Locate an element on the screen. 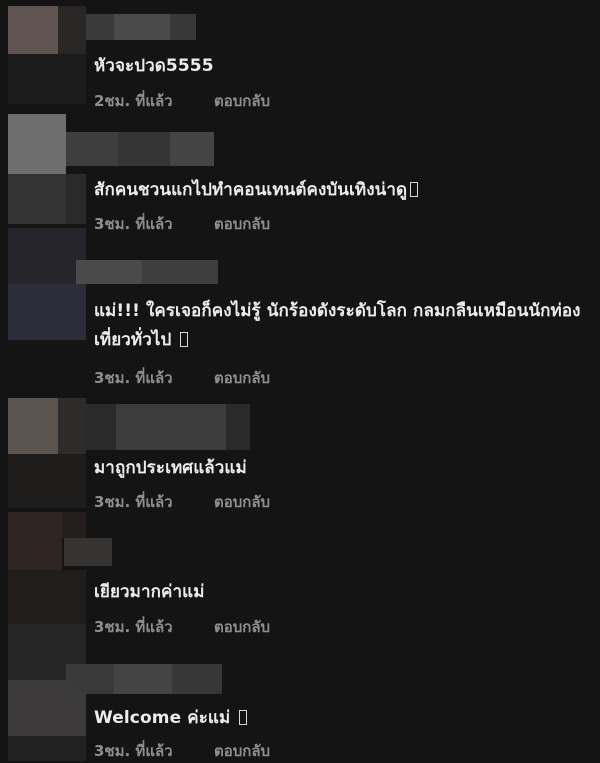 The height and width of the screenshot is (763, 600). comment-text-content: มาถูกประเทศแล้วแม่ is located at coordinates (170, 468).